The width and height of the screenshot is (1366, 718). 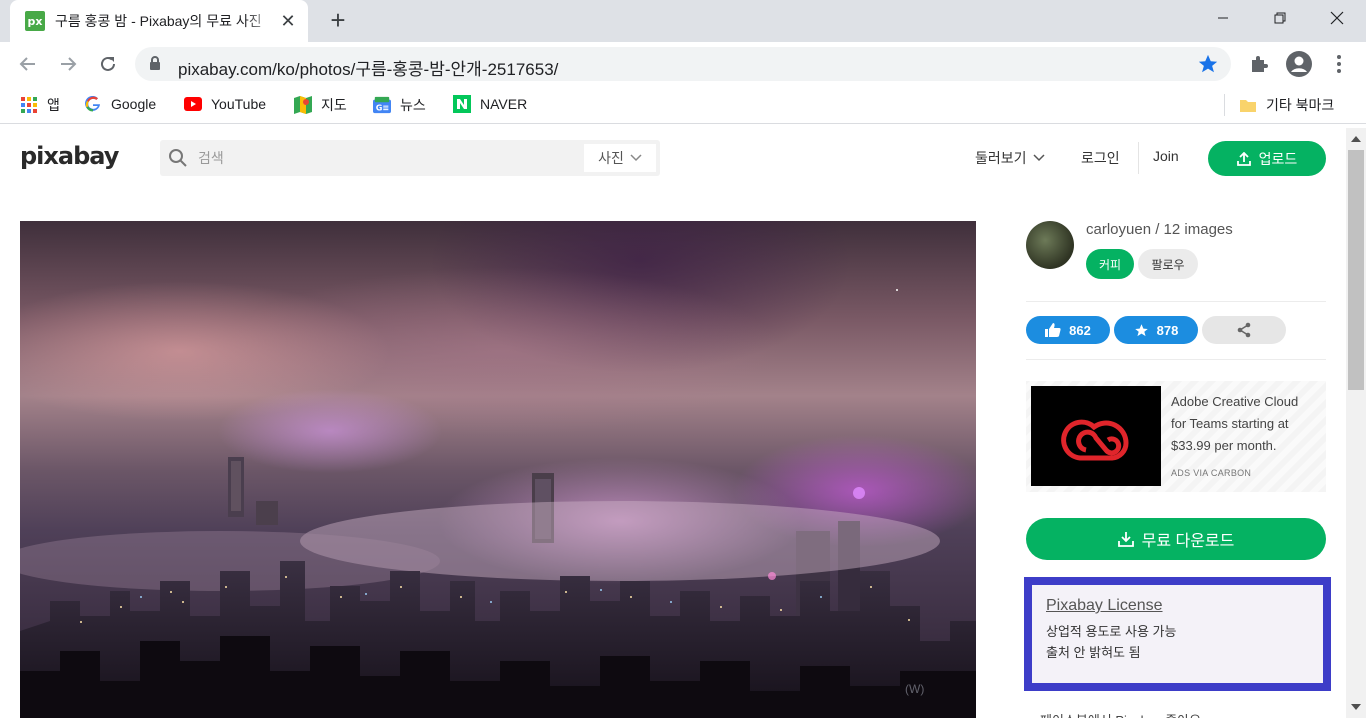 I want to click on tab-strip: px 구름 홍콩 밤 - Pixabay의 무료 사진 ✕ +, so click(x=683, y=21).